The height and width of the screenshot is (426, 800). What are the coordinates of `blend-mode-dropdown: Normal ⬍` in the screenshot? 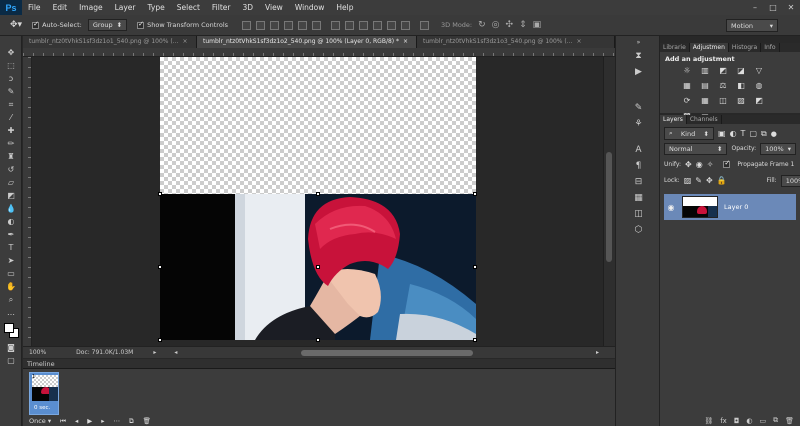 It's located at (696, 148).